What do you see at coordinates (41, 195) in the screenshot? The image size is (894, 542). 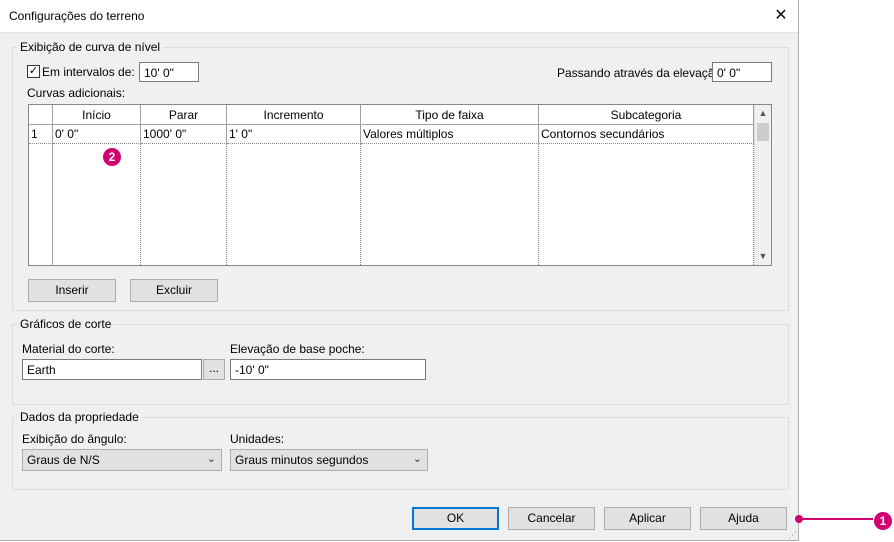 I see `row-header-column` at bounding box center [41, 195].